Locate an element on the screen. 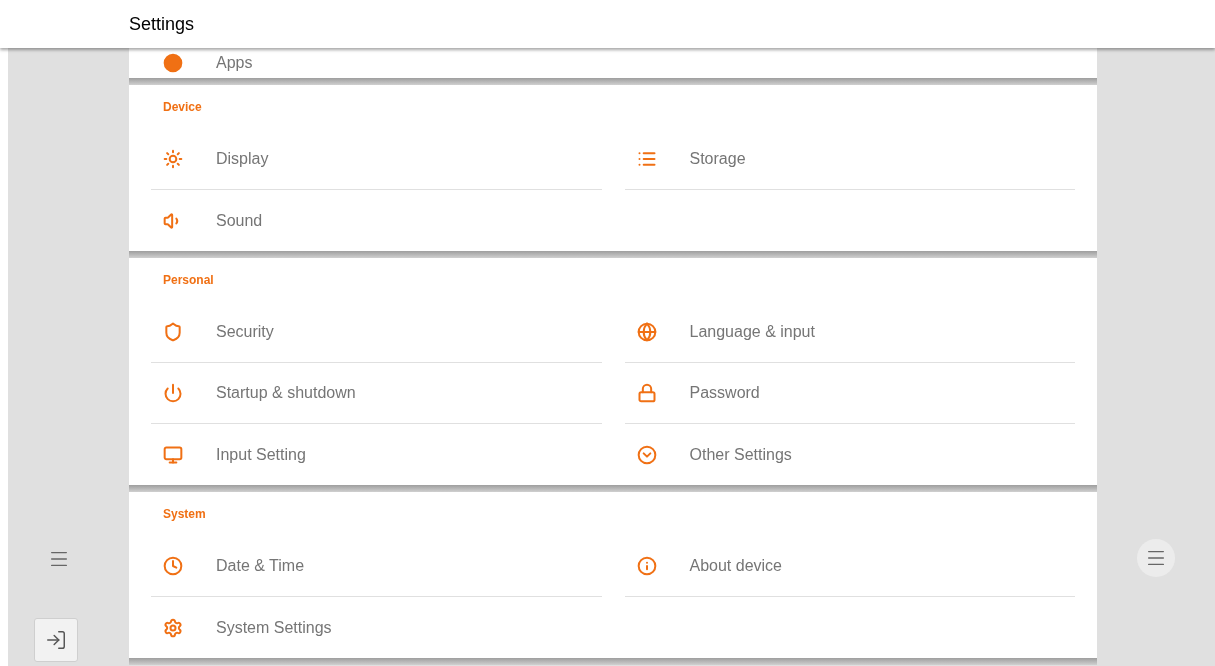 This screenshot has width=1215, height=666. item-label: Security is located at coordinates (245, 332).